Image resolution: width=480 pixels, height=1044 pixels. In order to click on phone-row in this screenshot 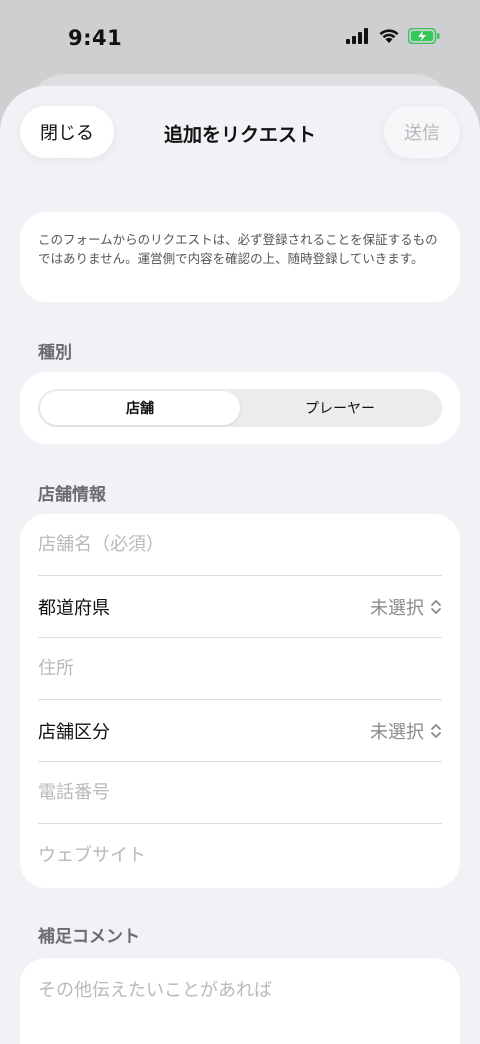, I will do `click(240, 793)`.